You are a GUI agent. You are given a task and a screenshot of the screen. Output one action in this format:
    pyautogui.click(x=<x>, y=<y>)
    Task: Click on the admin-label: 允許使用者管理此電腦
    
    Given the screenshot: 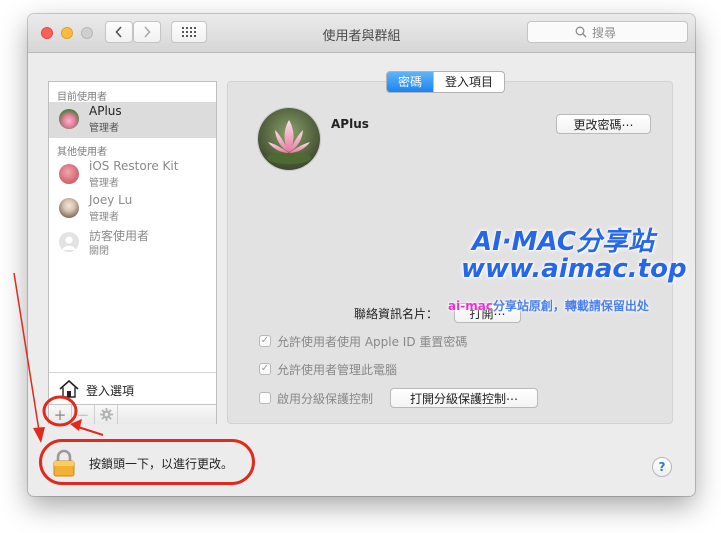 What is the action you would take?
    pyautogui.click(x=337, y=369)
    